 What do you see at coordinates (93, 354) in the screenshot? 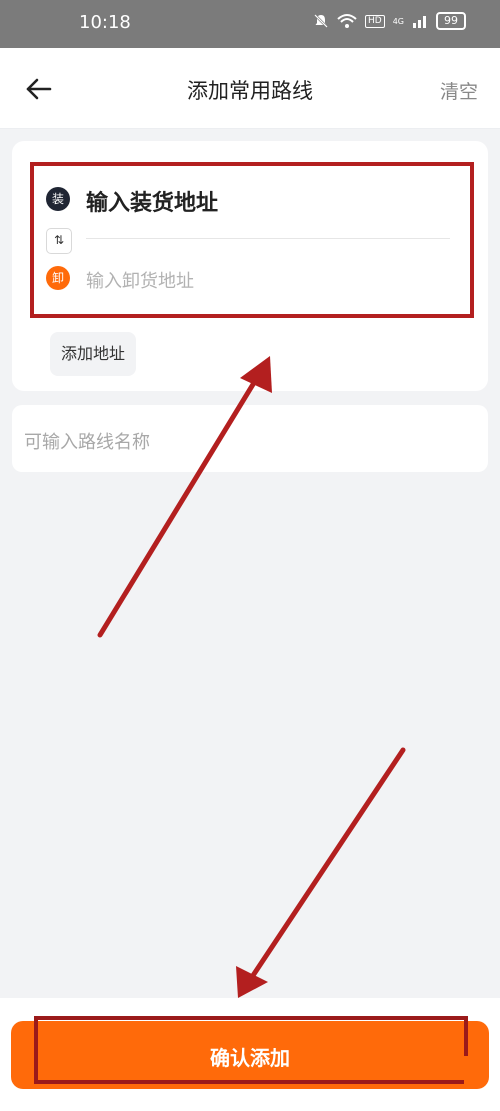
I see `add-address-button: 添加地址` at bounding box center [93, 354].